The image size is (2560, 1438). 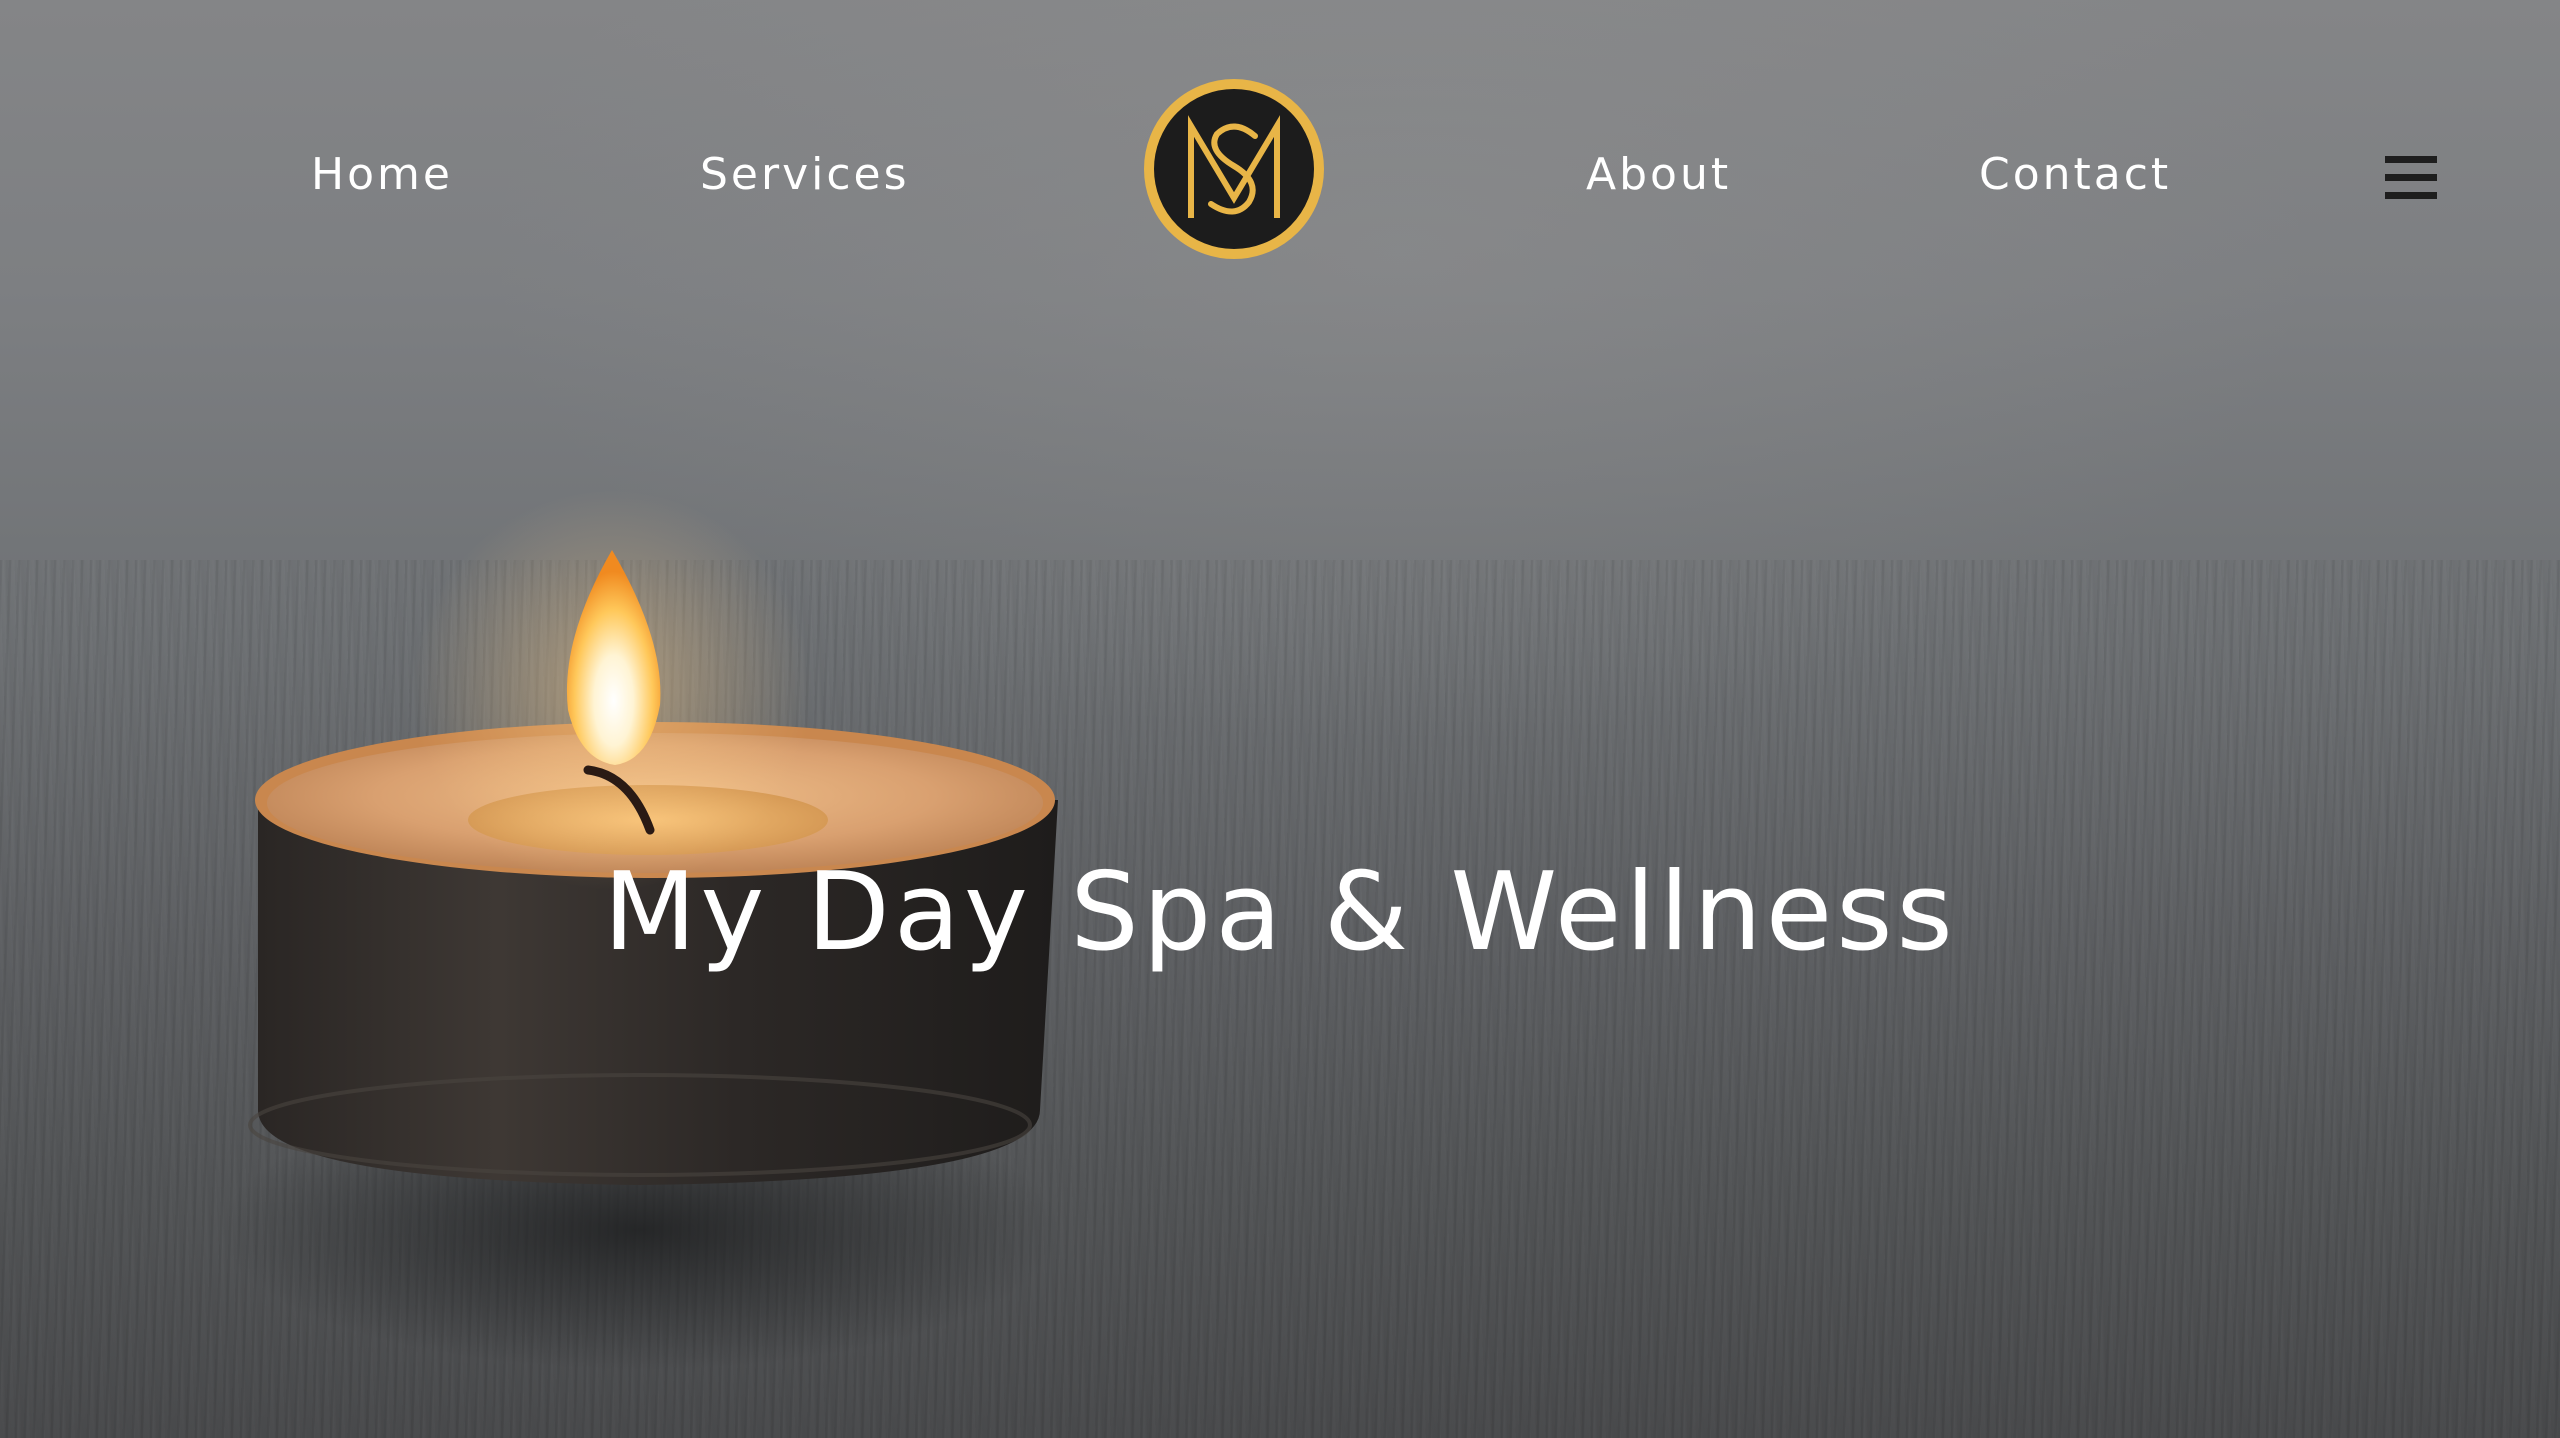 What do you see at coordinates (1658, 175) in the screenshot?
I see `nav-link-about: About` at bounding box center [1658, 175].